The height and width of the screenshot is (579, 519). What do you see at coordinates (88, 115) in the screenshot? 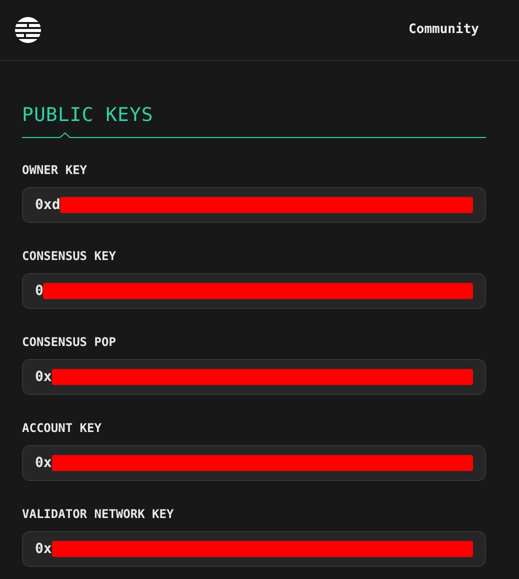
I see `section-title: PUBLIC KEYS` at bounding box center [88, 115].